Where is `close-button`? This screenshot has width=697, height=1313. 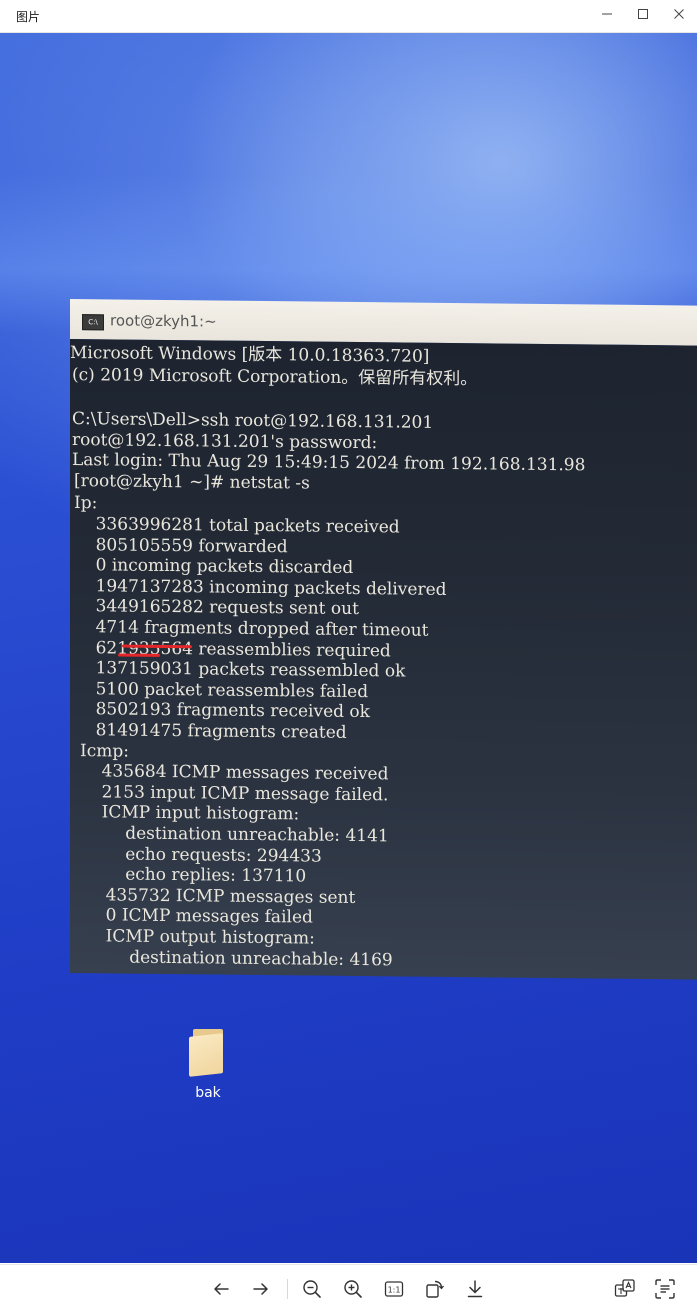
close-button is located at coordinates (679, 14).